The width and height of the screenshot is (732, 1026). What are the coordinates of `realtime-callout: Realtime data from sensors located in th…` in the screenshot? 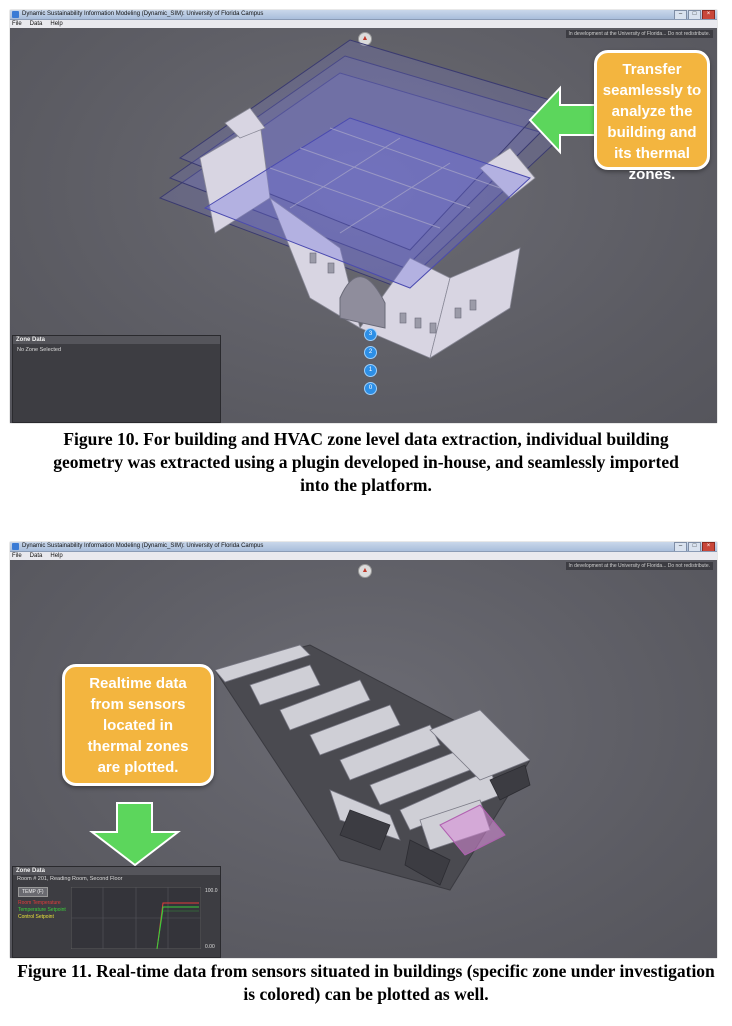 It's located at (138, 725).